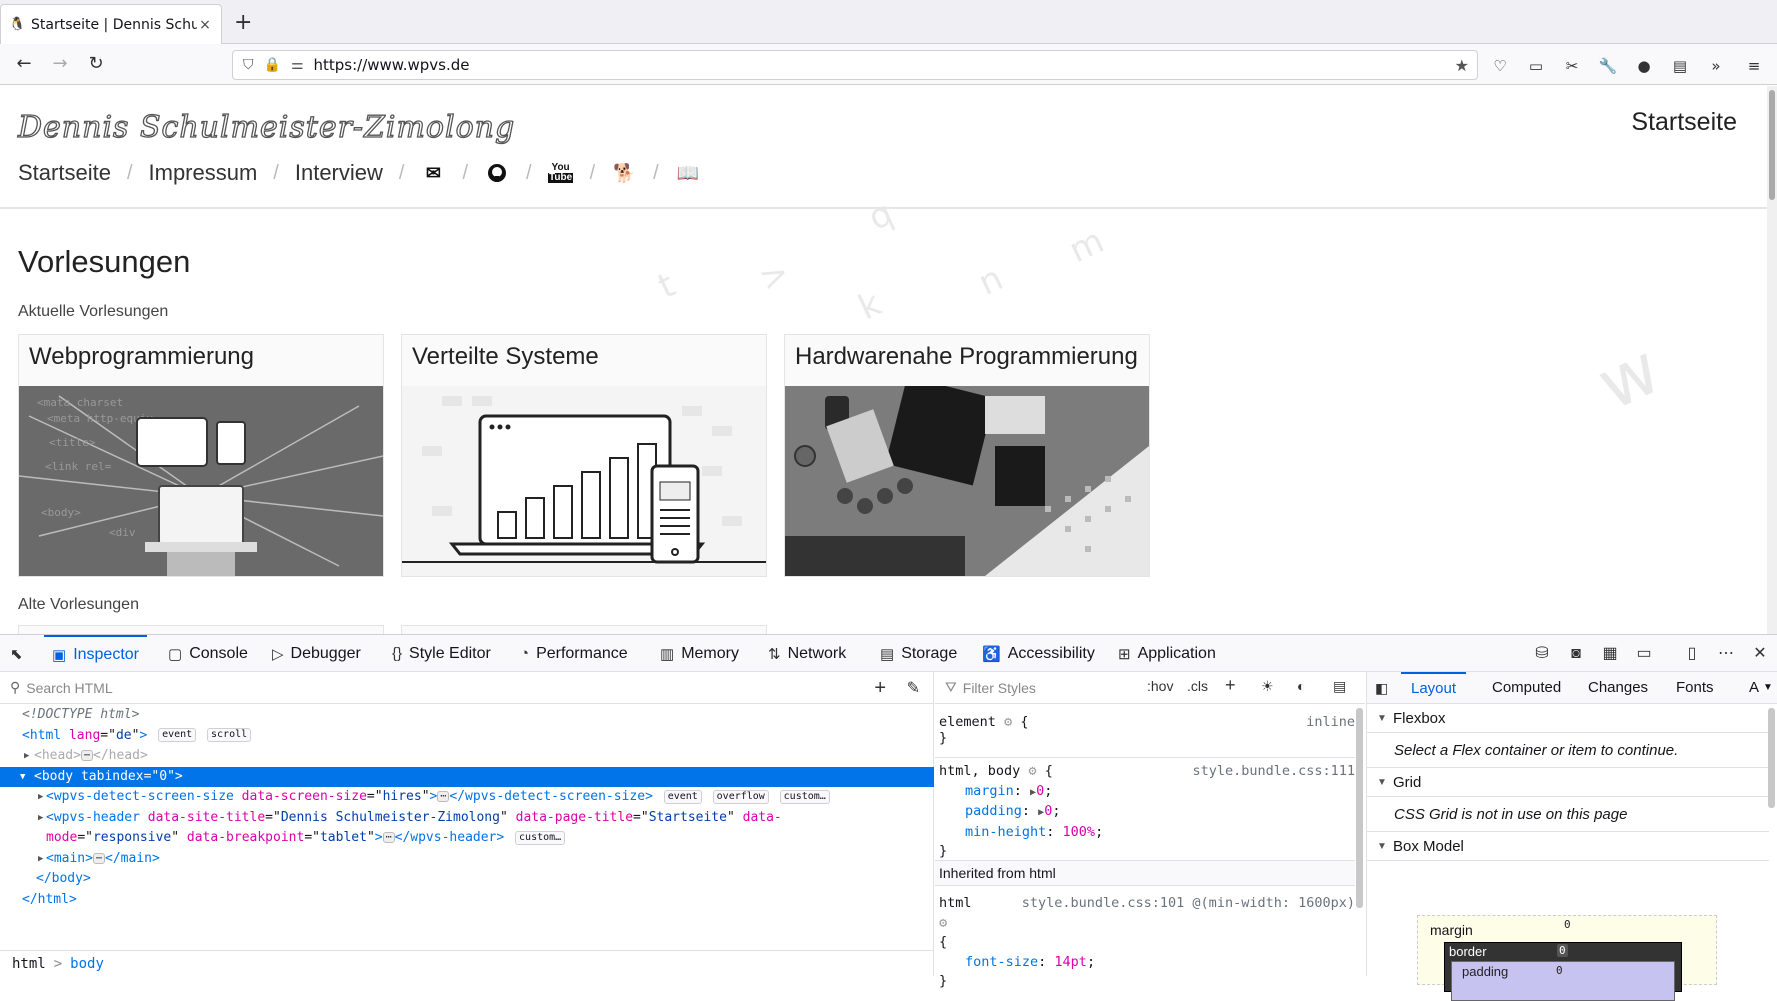  Describe the element at coordinates (266, 127) in the screenshot. I see `site-title: Dennis Schulmeister-Zimolong` at that location.